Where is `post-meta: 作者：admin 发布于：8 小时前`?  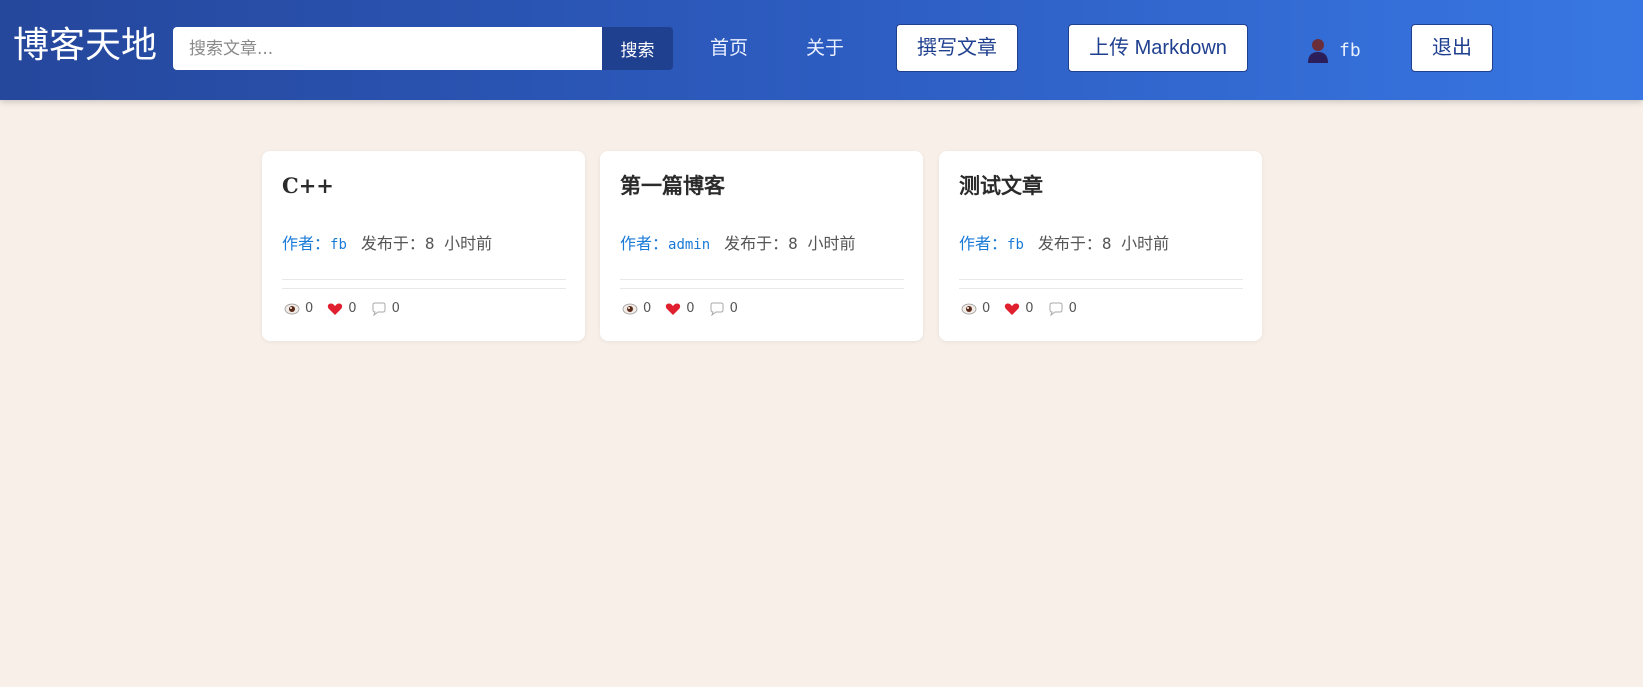
post-meta: 作者：admin 发布于：8 小时前 is located at coordinates (737, 244).